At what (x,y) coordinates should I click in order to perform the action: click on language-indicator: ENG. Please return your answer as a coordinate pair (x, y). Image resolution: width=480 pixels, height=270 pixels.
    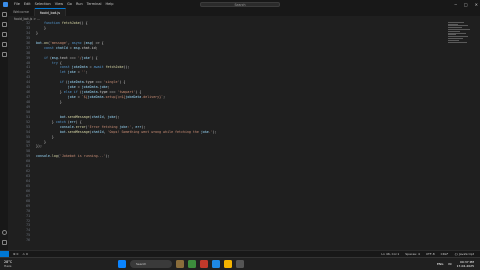
    Looking at the image, I should click on (440, 264).